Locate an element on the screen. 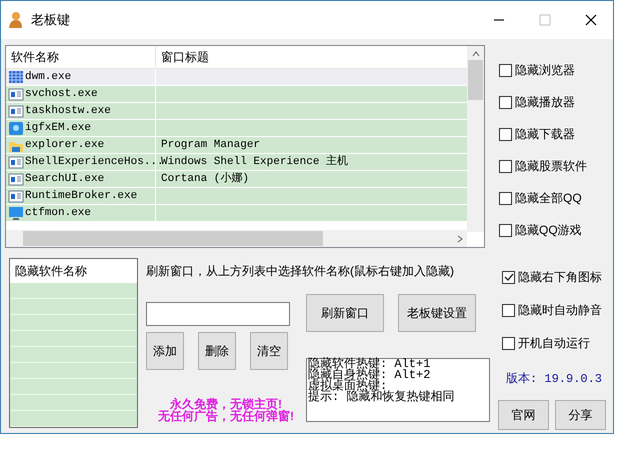 This screenshot has height=462, width=618. version-text: 版本: 19.9.0.3 is located at coordinates (554, 379).